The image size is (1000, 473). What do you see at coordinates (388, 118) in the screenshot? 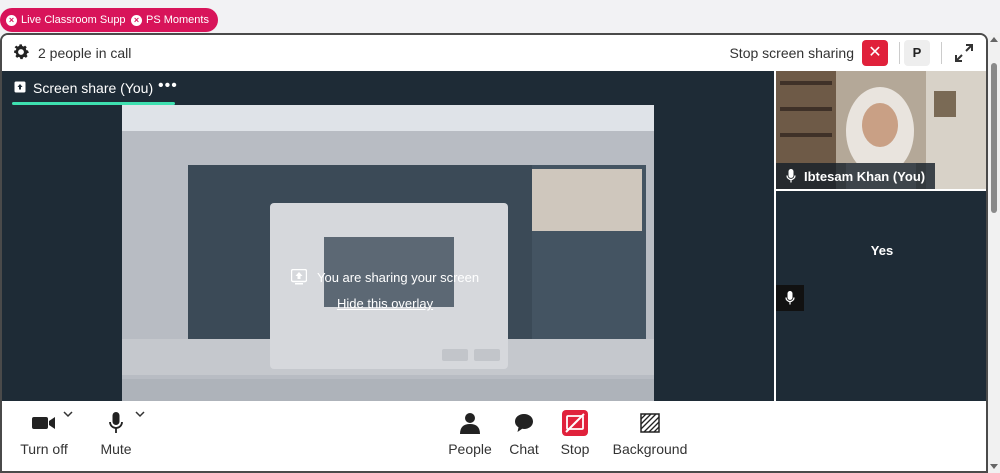
I see `preview-browser-chrome` at bounding box center [388, 118].